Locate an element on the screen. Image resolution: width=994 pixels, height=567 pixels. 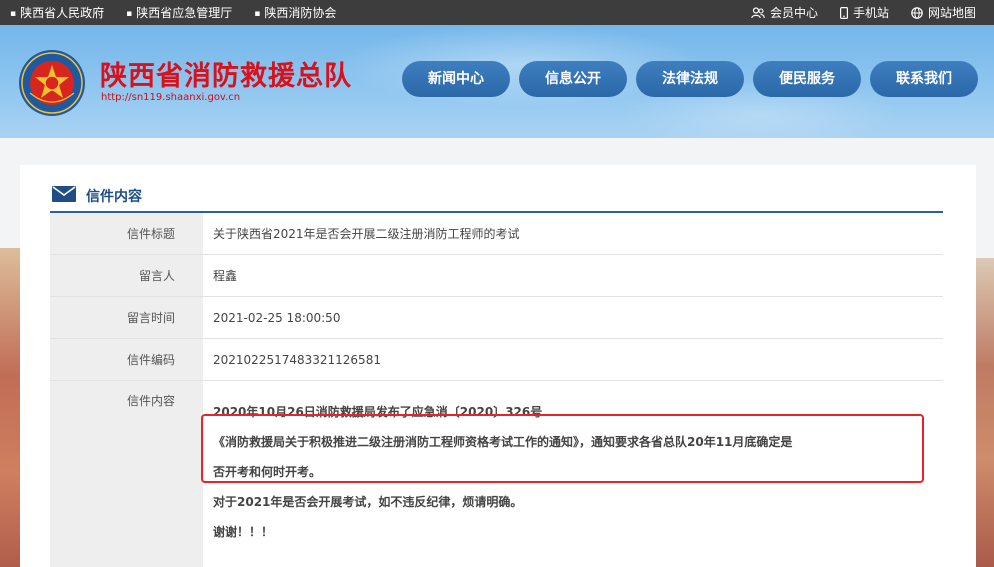
highlight-annotation-box is located at coordinates (562, 448).